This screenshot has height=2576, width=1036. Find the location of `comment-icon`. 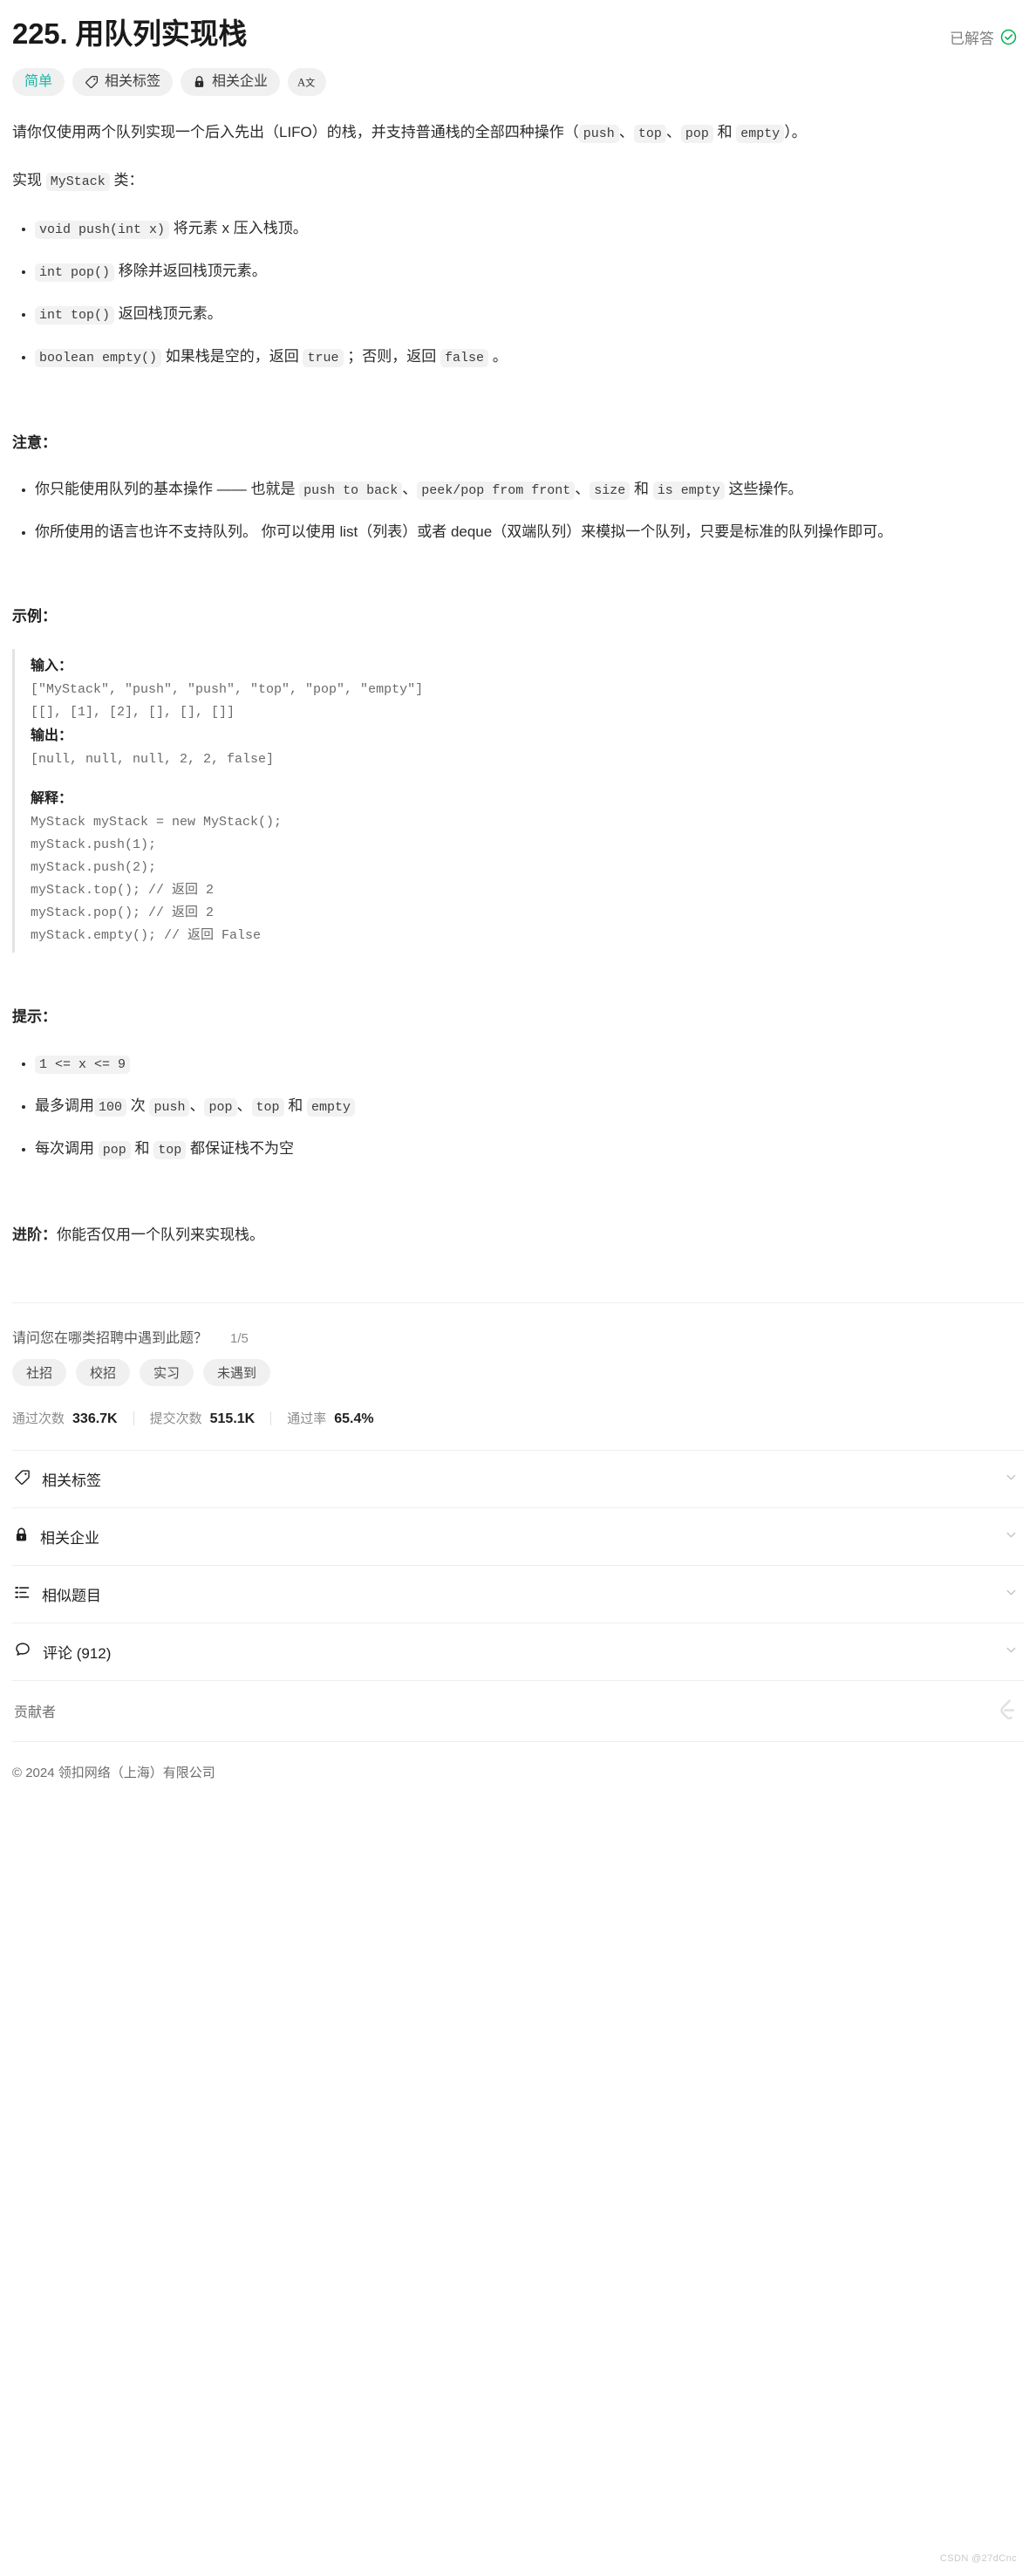

comment-icon is located at coordinates (22, 1652).